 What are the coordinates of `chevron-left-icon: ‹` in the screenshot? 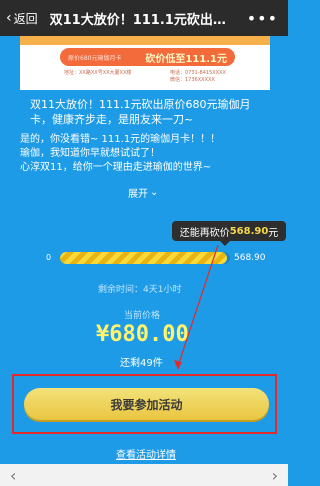 It's located at (9, 18).